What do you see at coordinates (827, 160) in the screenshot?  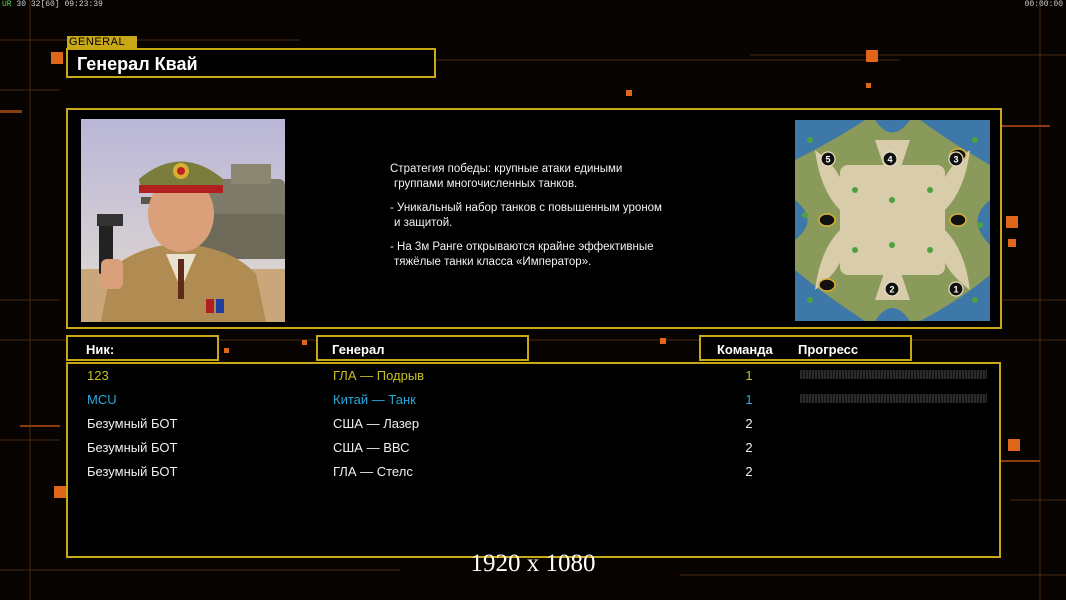 I see `start-position-label: 5` at bounding box center [827, 160].